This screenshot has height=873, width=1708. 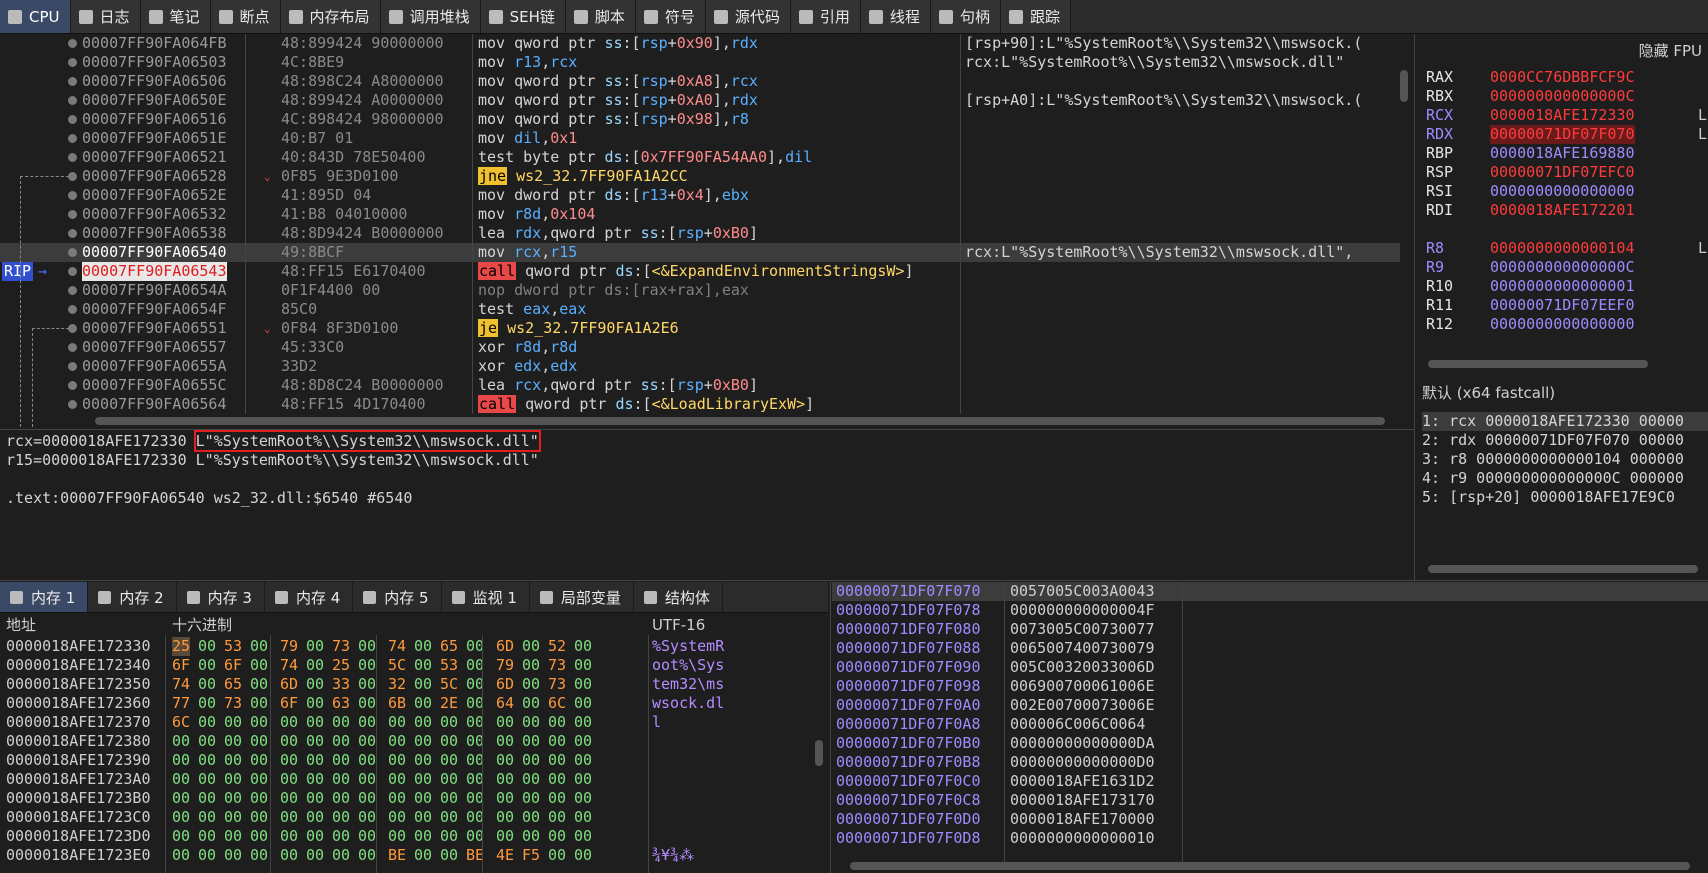 What do you see at coordinates (181, 703) in the screenshot?
I see `dump-byte: 77` at bounding box center [181, 703].